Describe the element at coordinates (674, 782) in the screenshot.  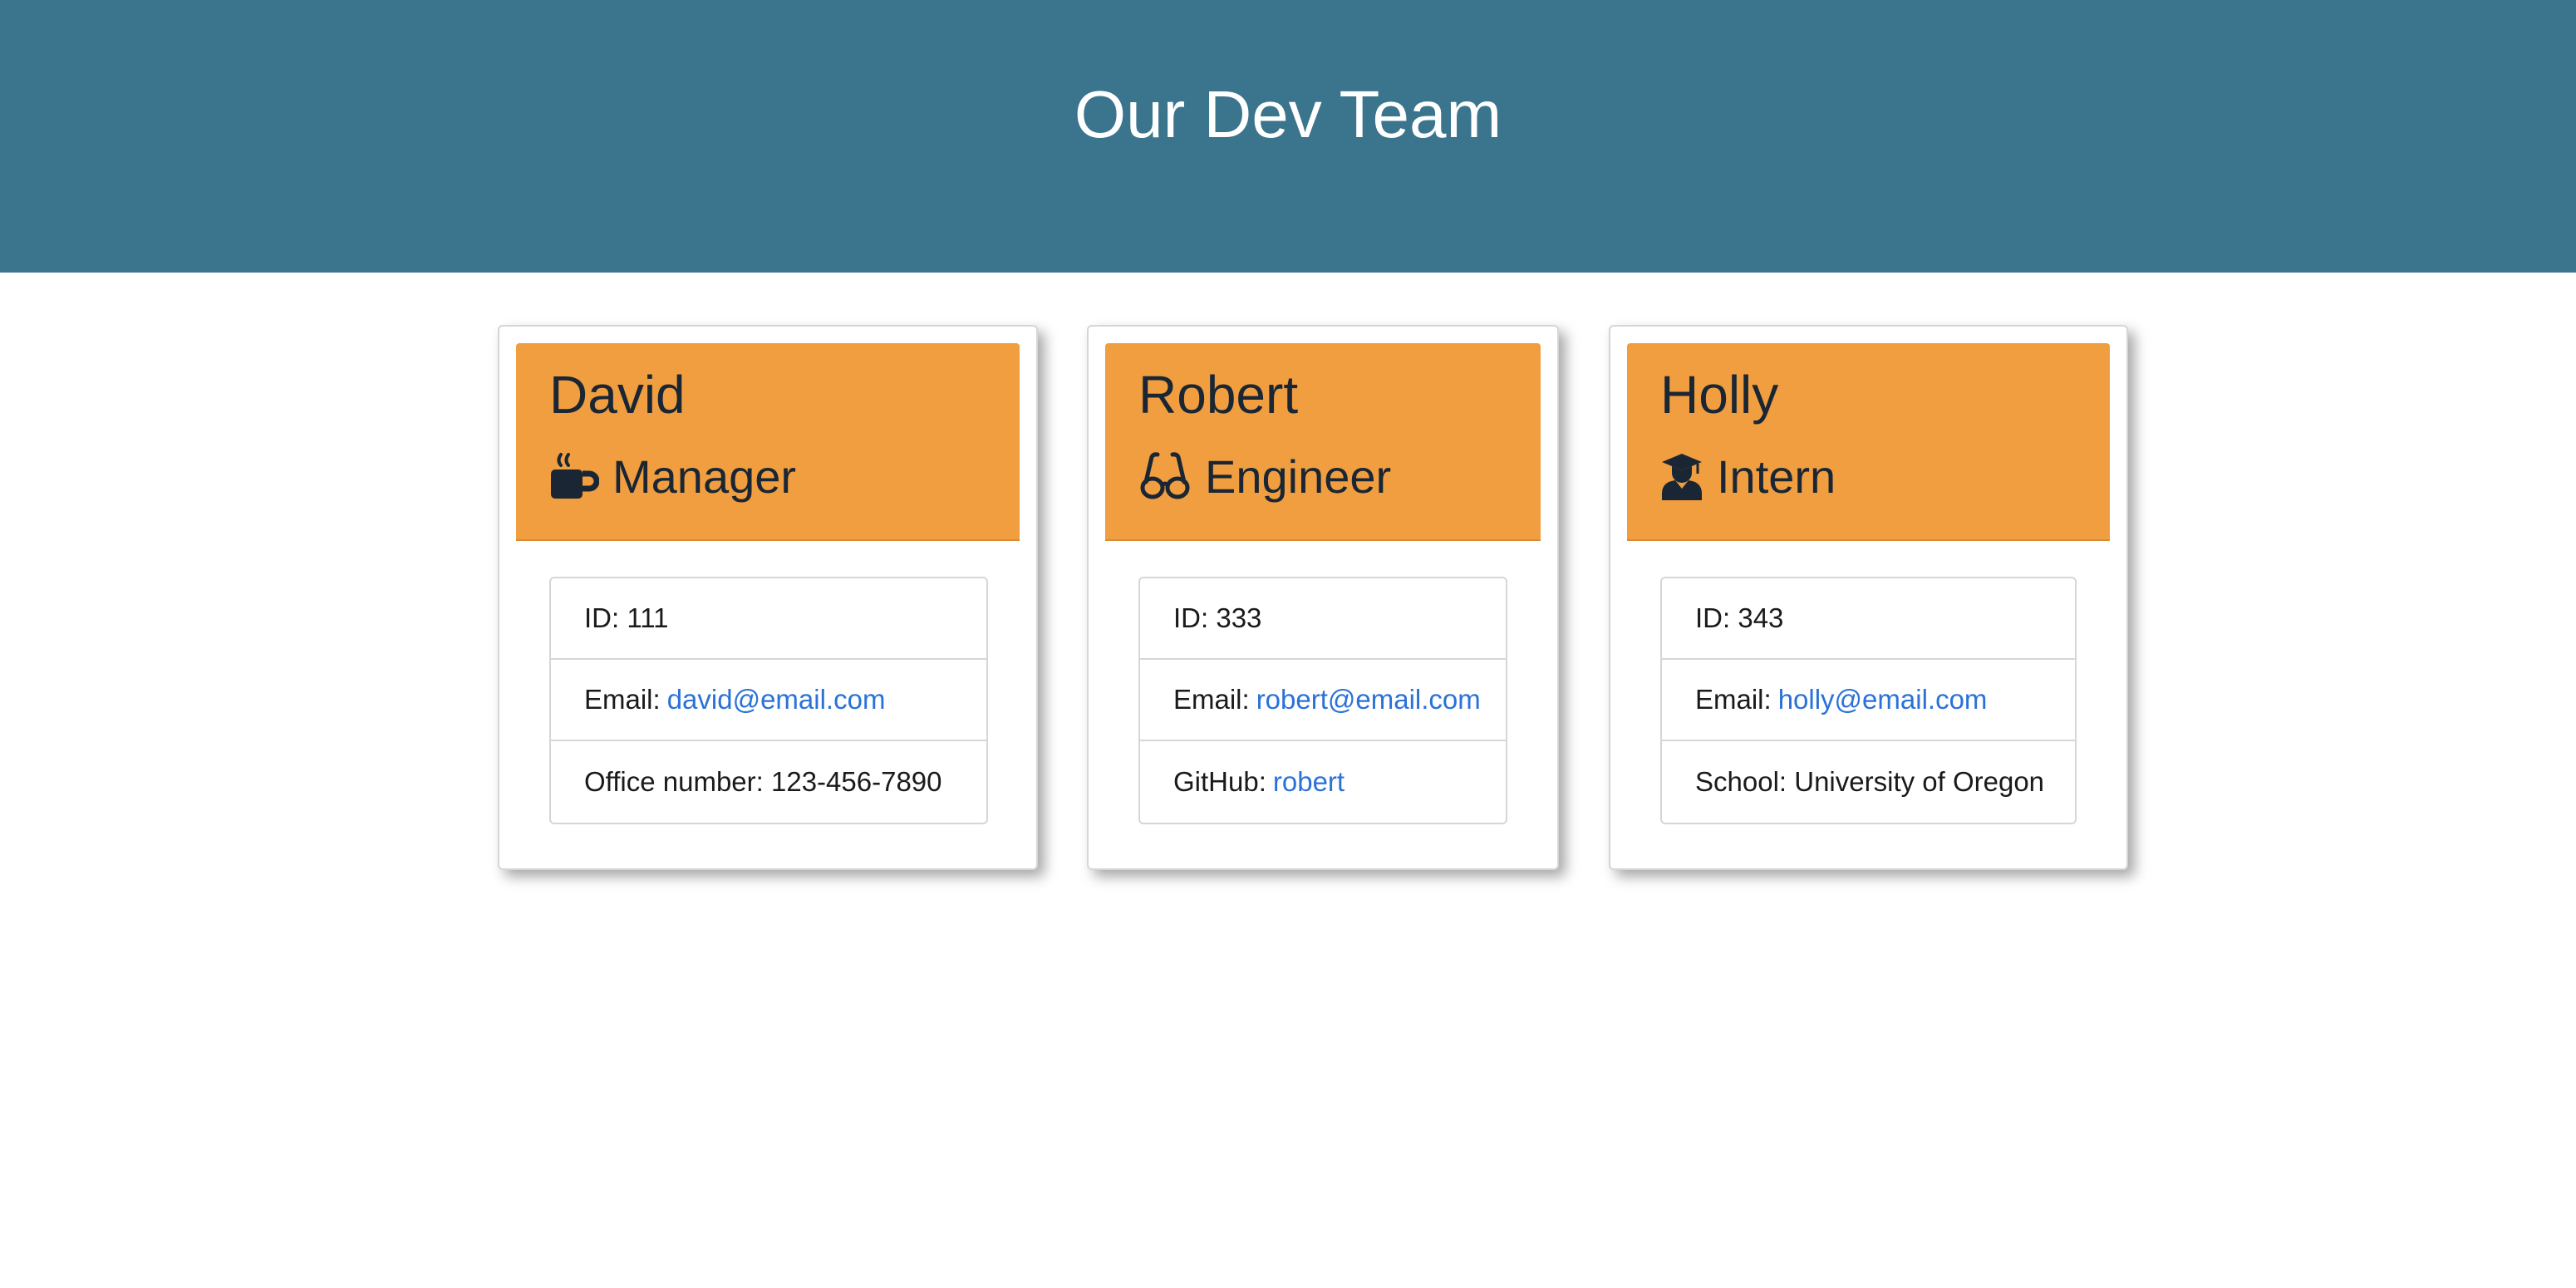
I see `office-number-label: Office number:` at that location.